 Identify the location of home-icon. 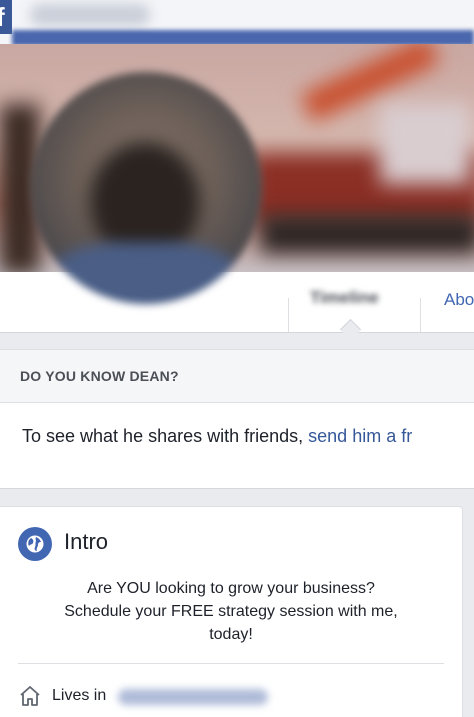
(30, 696).